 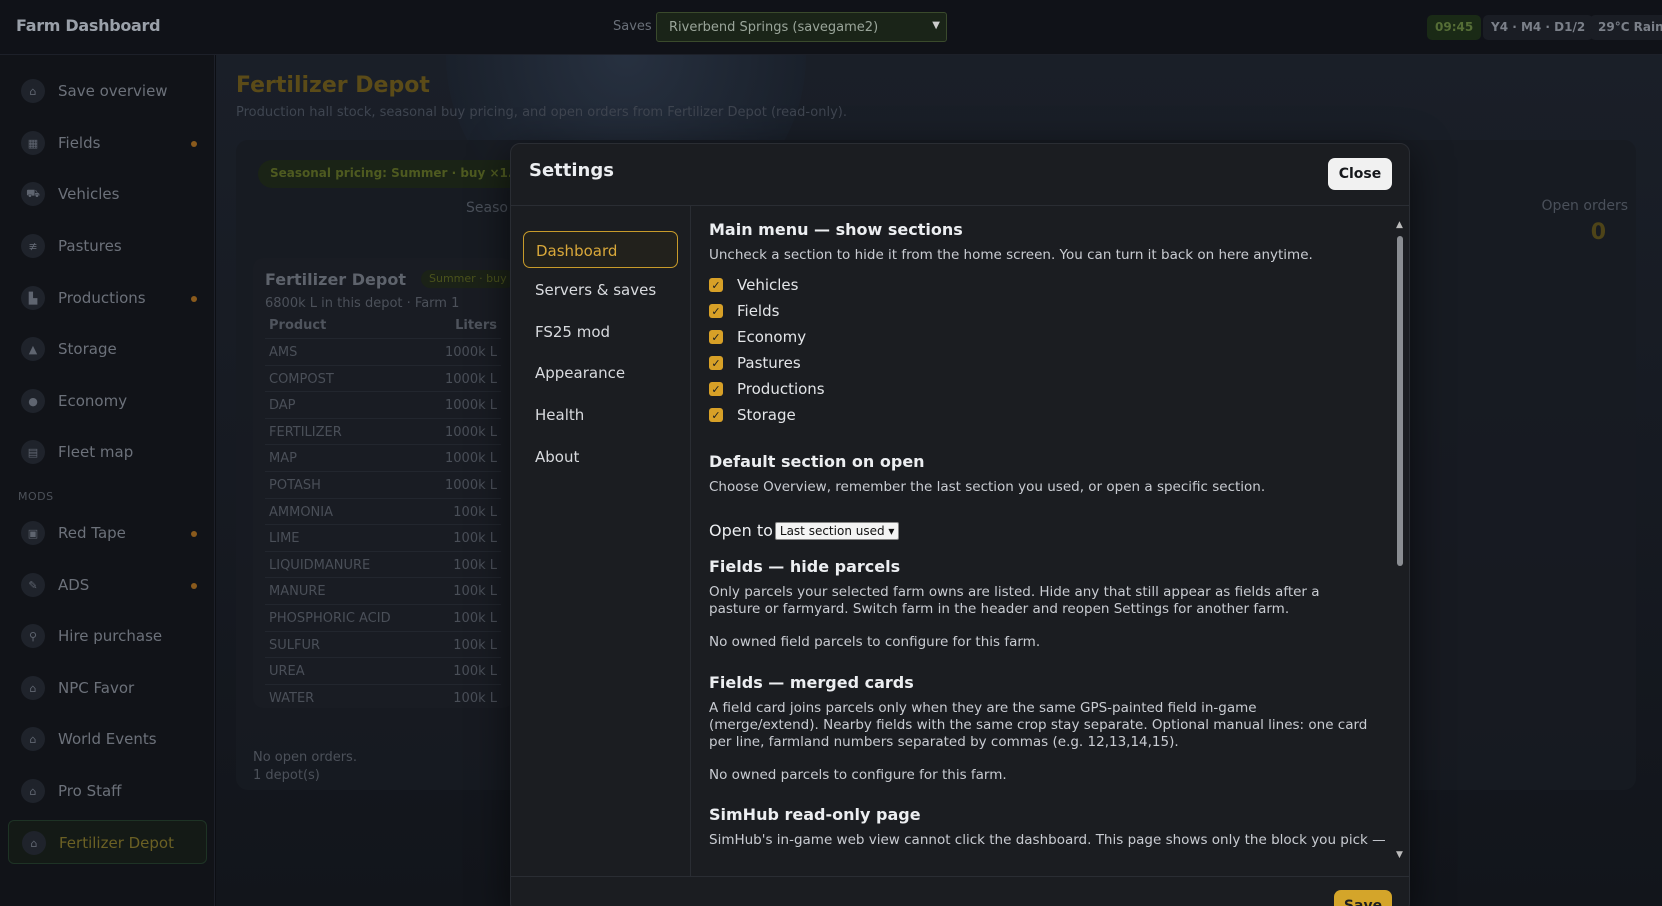 I want to click on sidebar-item-vehicles: ⛟ Vehicles, so click(x=107, y=194).